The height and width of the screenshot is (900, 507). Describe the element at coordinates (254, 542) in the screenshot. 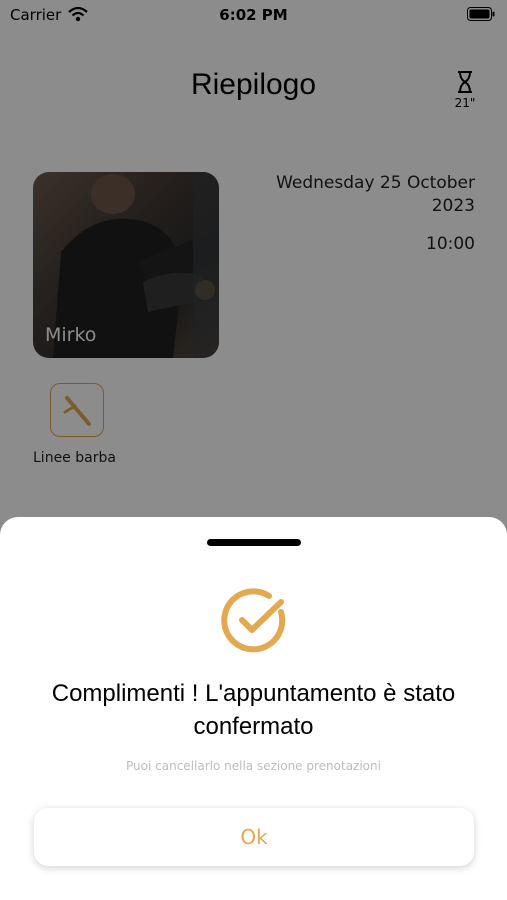

I see `sheet-handle` at that location.